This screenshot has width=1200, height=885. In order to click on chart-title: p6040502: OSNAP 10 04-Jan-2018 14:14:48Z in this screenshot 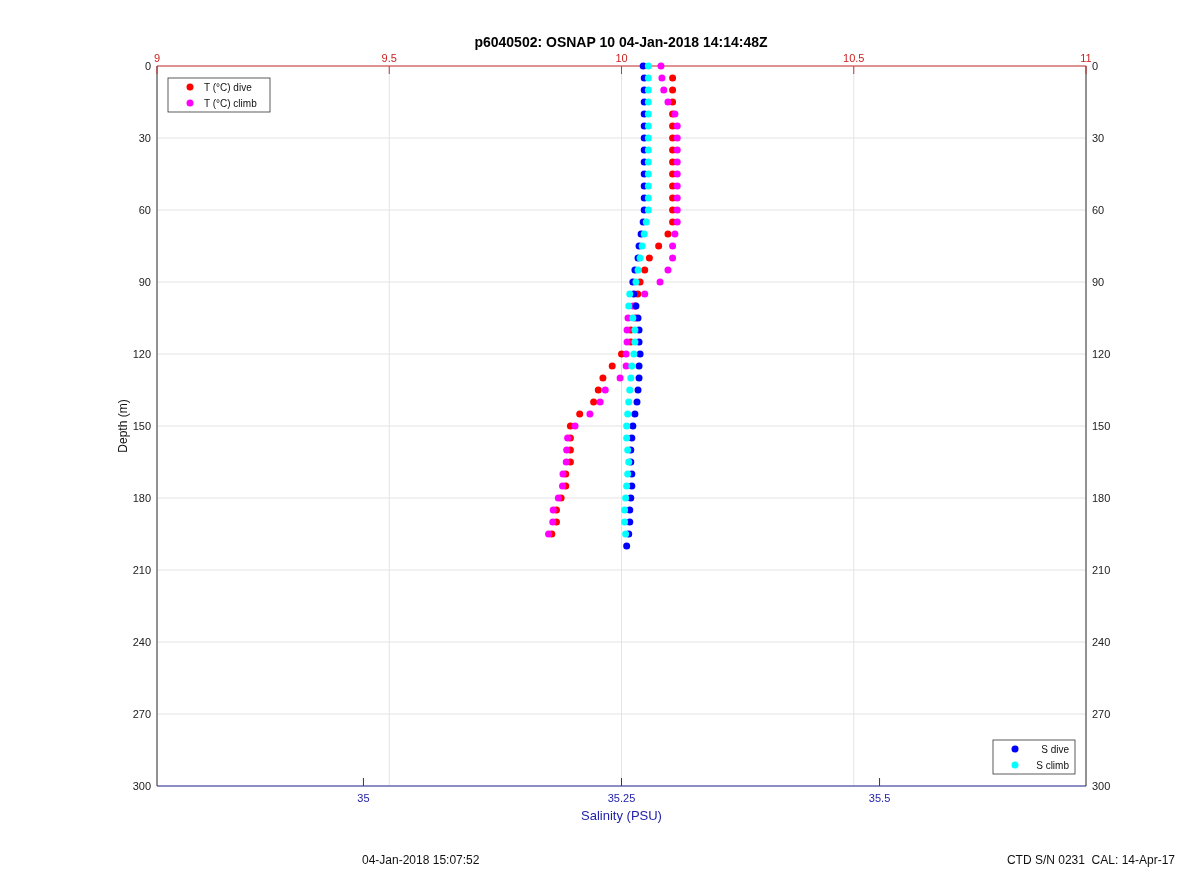, I will do `click(621, 42)`.